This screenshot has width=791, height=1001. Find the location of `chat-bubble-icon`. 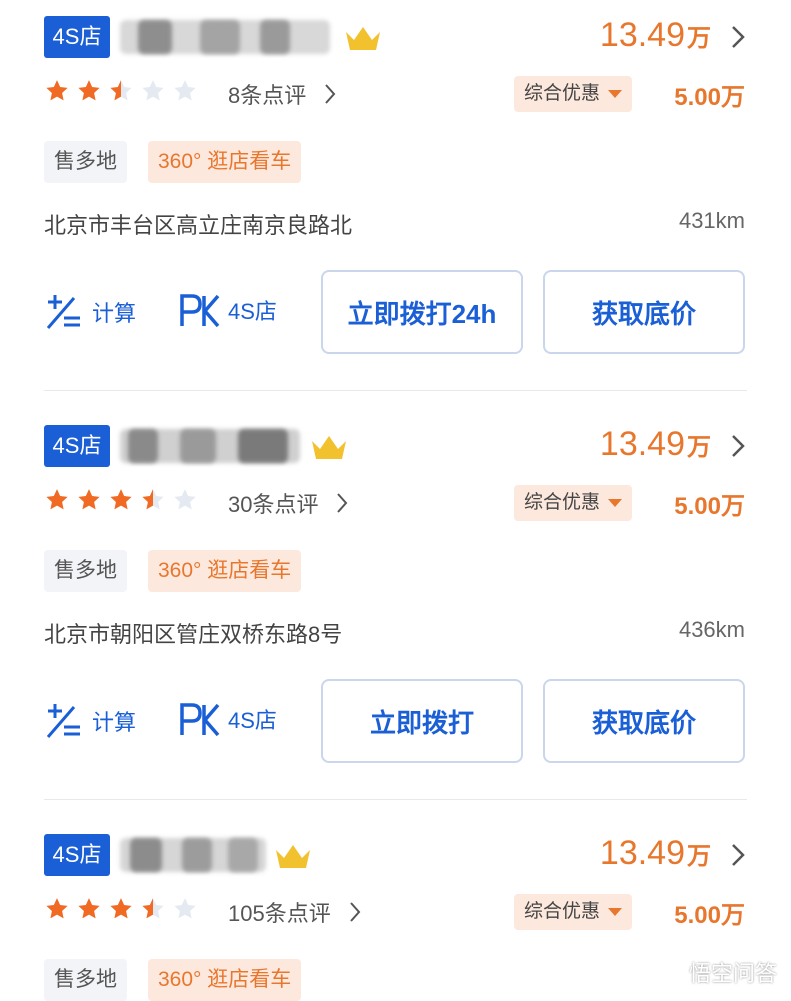

chat-bubble-icon is located at coordinates (668, 972).